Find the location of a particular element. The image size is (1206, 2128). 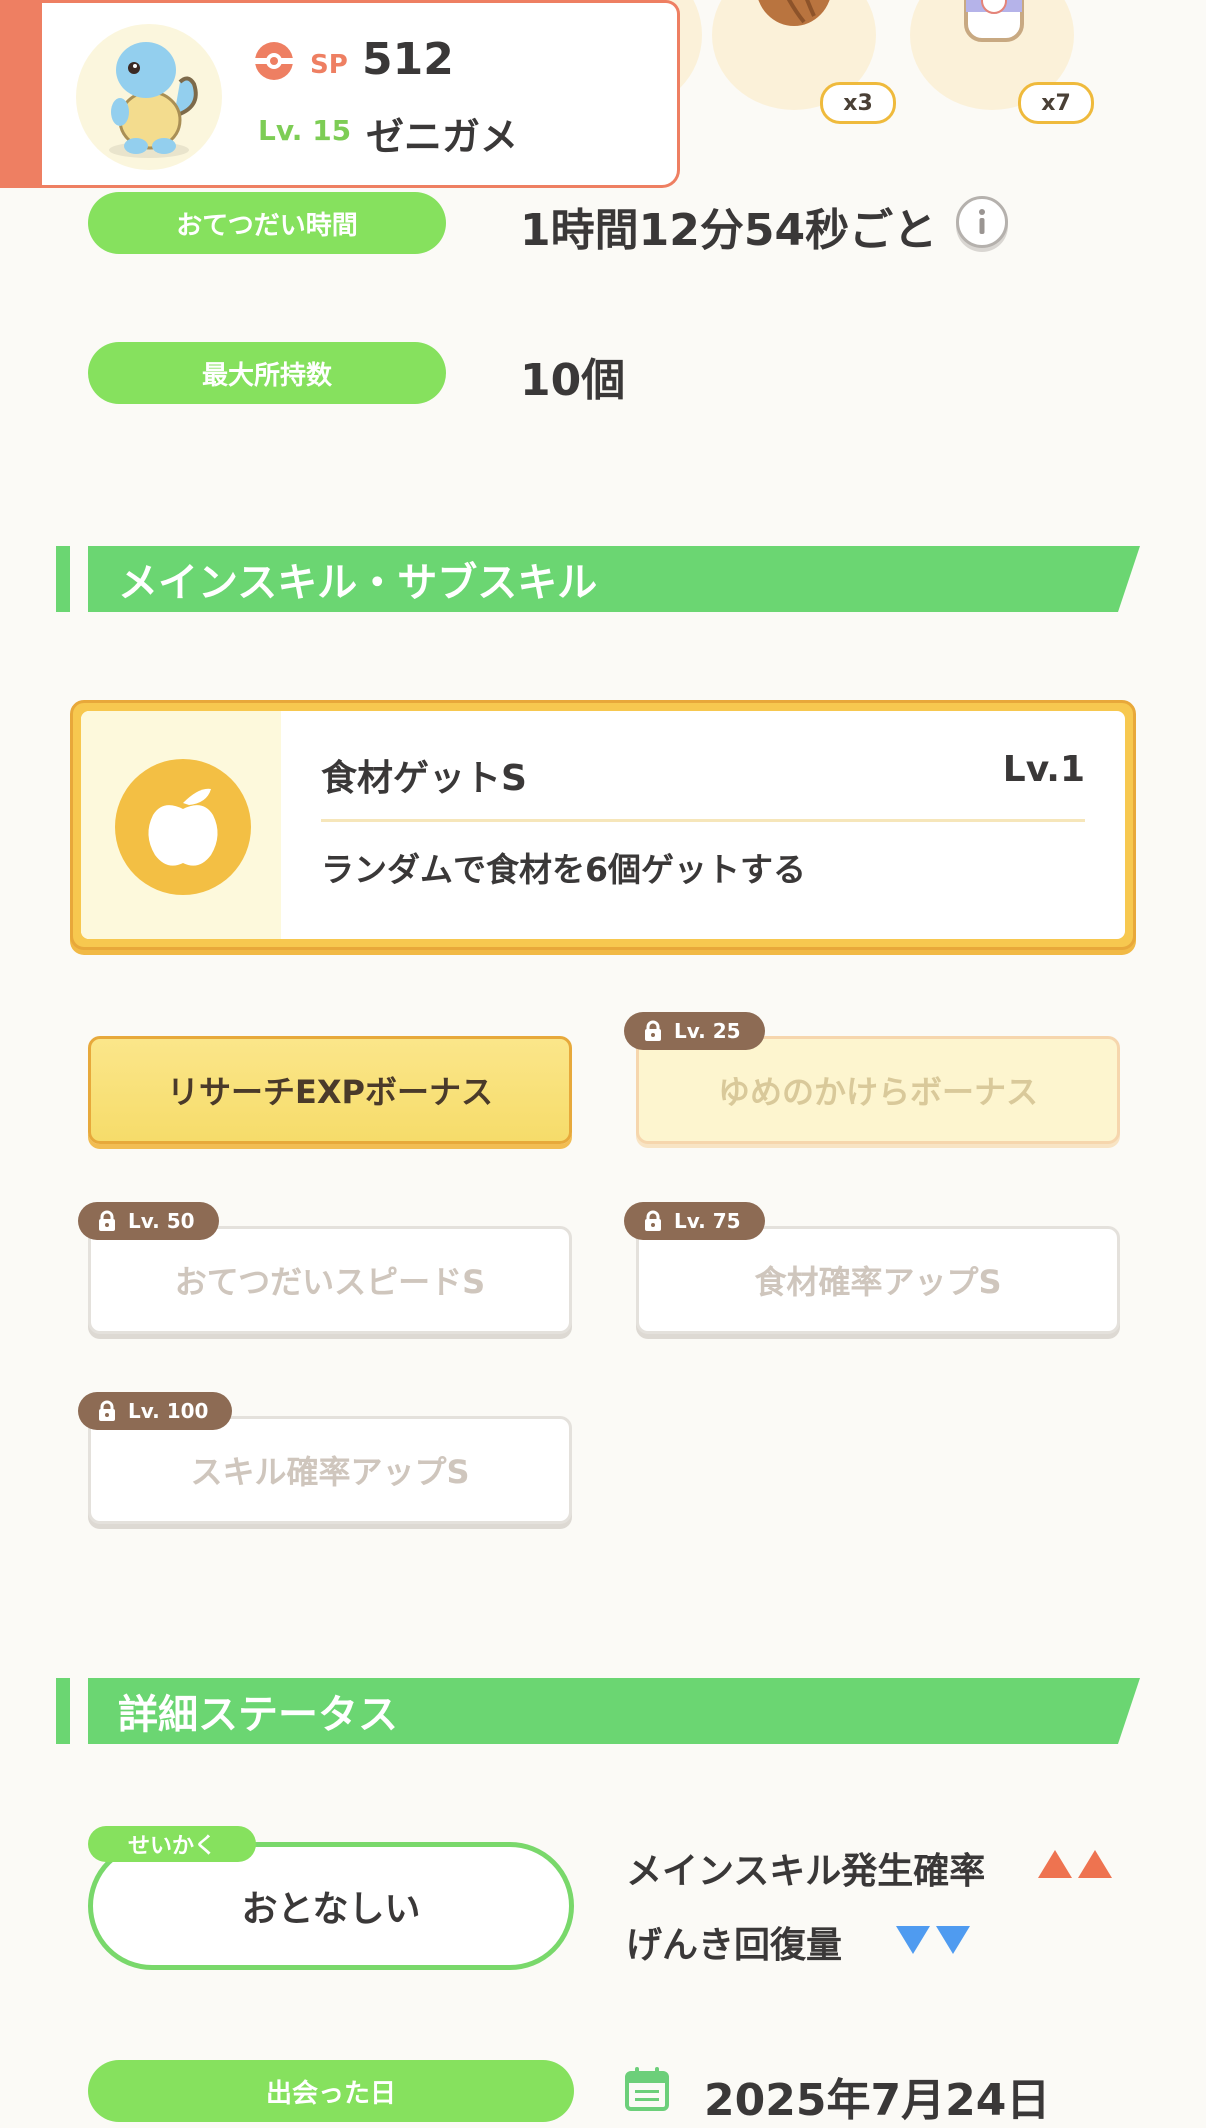

nature-effect-down-label: げんき回復量 is located at coordinates (734, 1945).